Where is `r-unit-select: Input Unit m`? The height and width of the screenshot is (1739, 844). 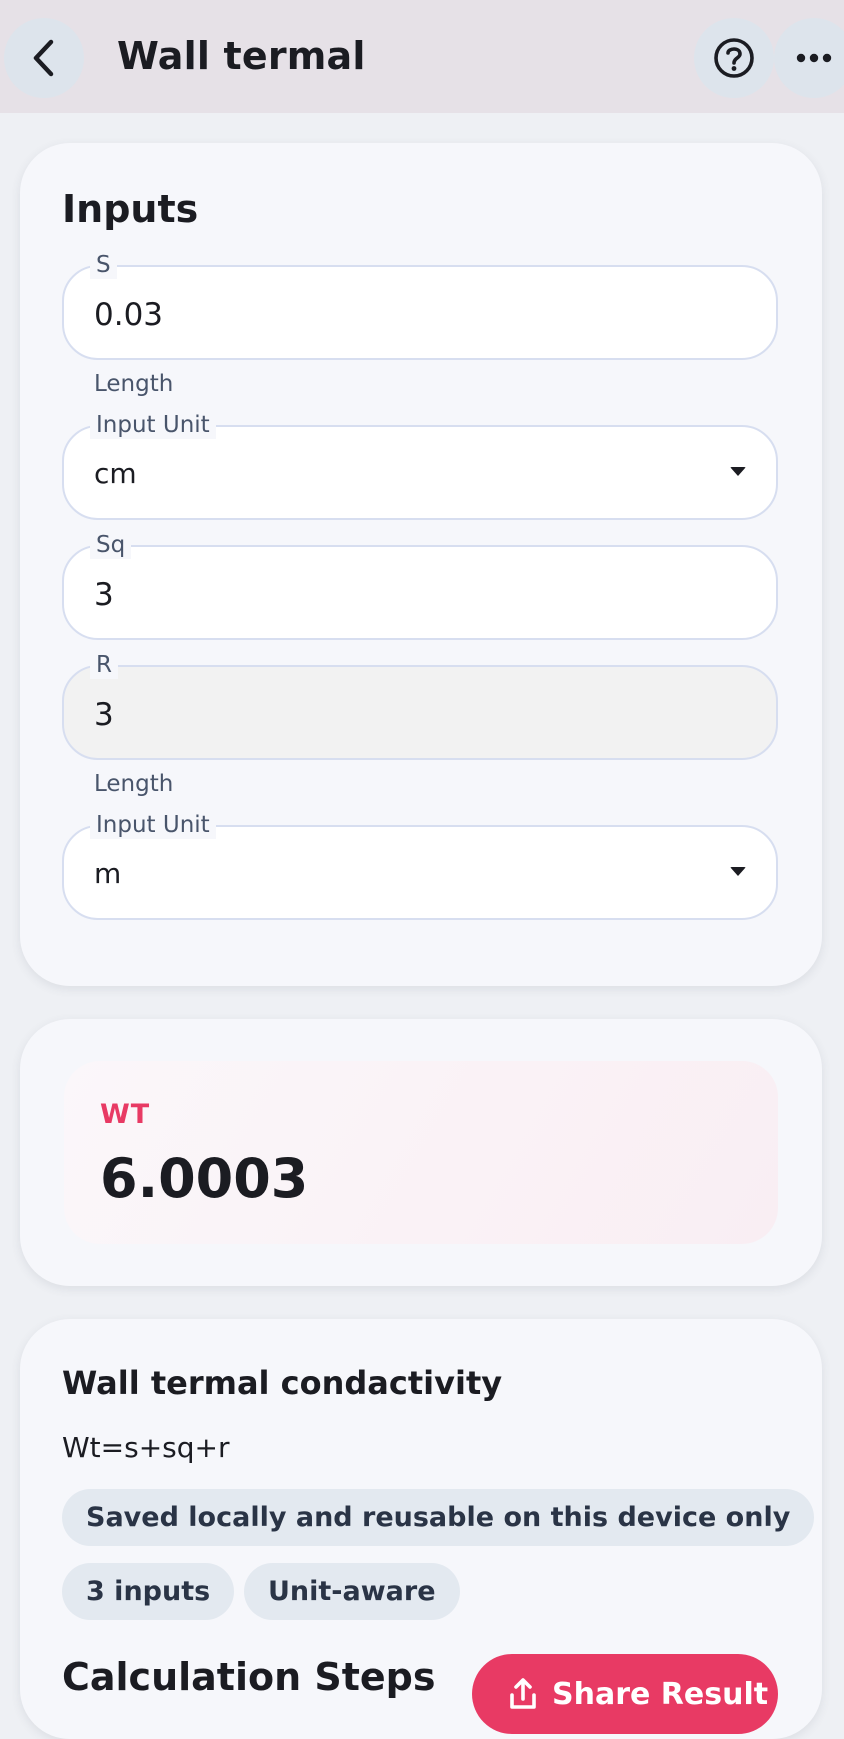 r-unit-select: Input Unit m is located at coordinates (420, 865).